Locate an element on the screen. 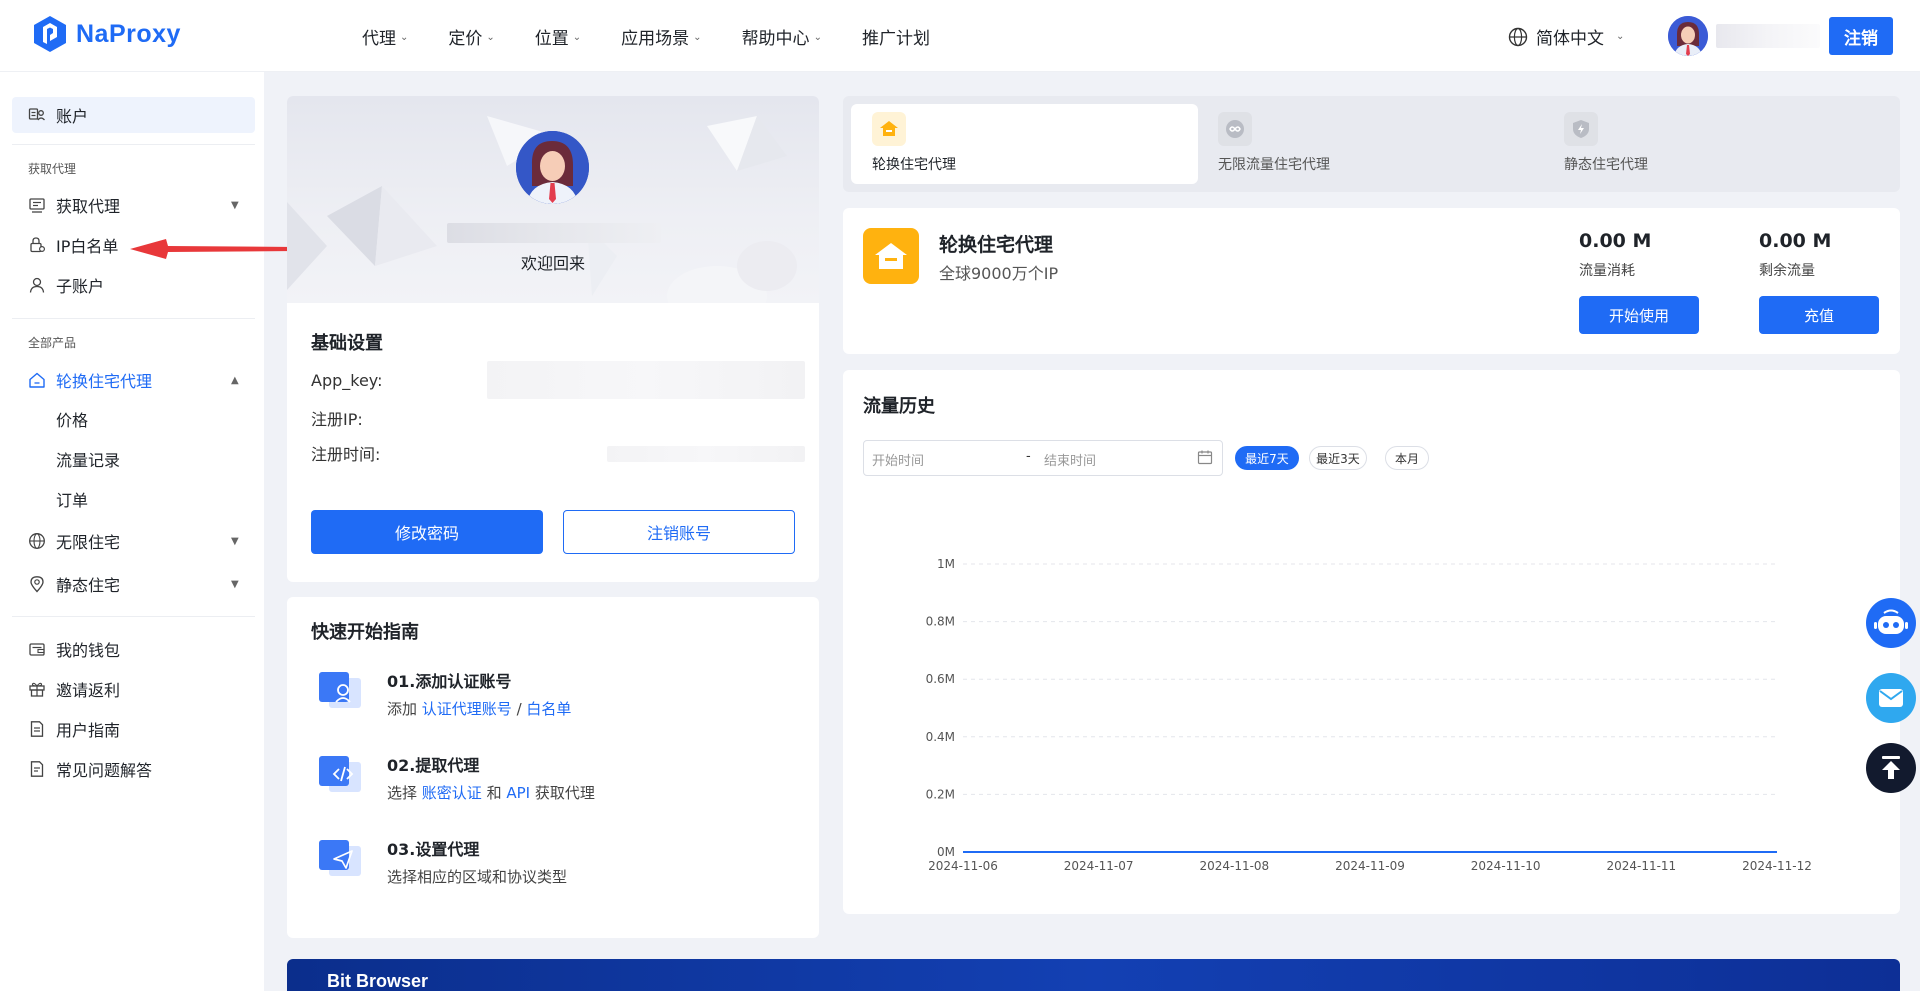 The width and height of the screenshot is (1920, 991). infinity-icon is located at coordinates (1235, 129).